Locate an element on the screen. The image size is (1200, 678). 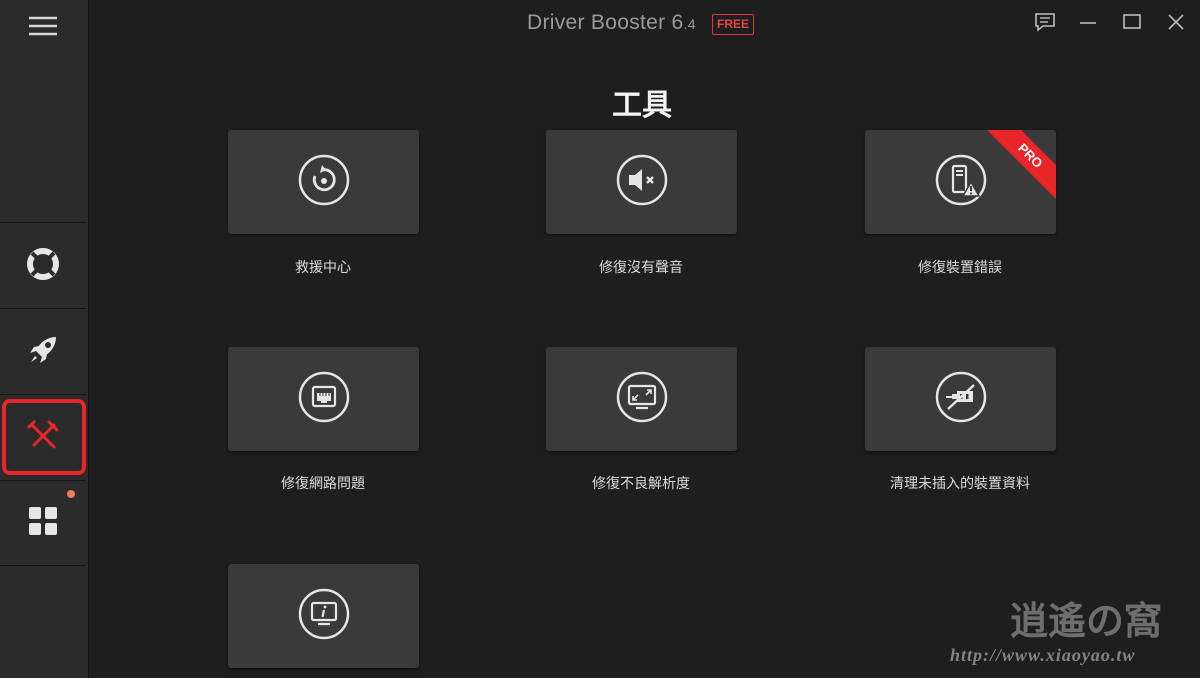
minimize-icon is located at coordinates (1088, 24).